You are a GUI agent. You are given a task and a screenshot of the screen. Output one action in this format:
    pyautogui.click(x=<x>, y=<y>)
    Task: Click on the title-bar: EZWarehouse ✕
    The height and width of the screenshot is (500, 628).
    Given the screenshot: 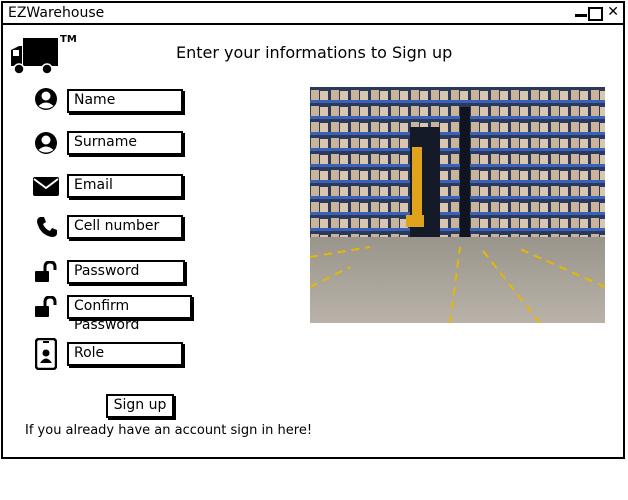 What is the action you would take?
    pyautogui.click(x=313, y=14)
    